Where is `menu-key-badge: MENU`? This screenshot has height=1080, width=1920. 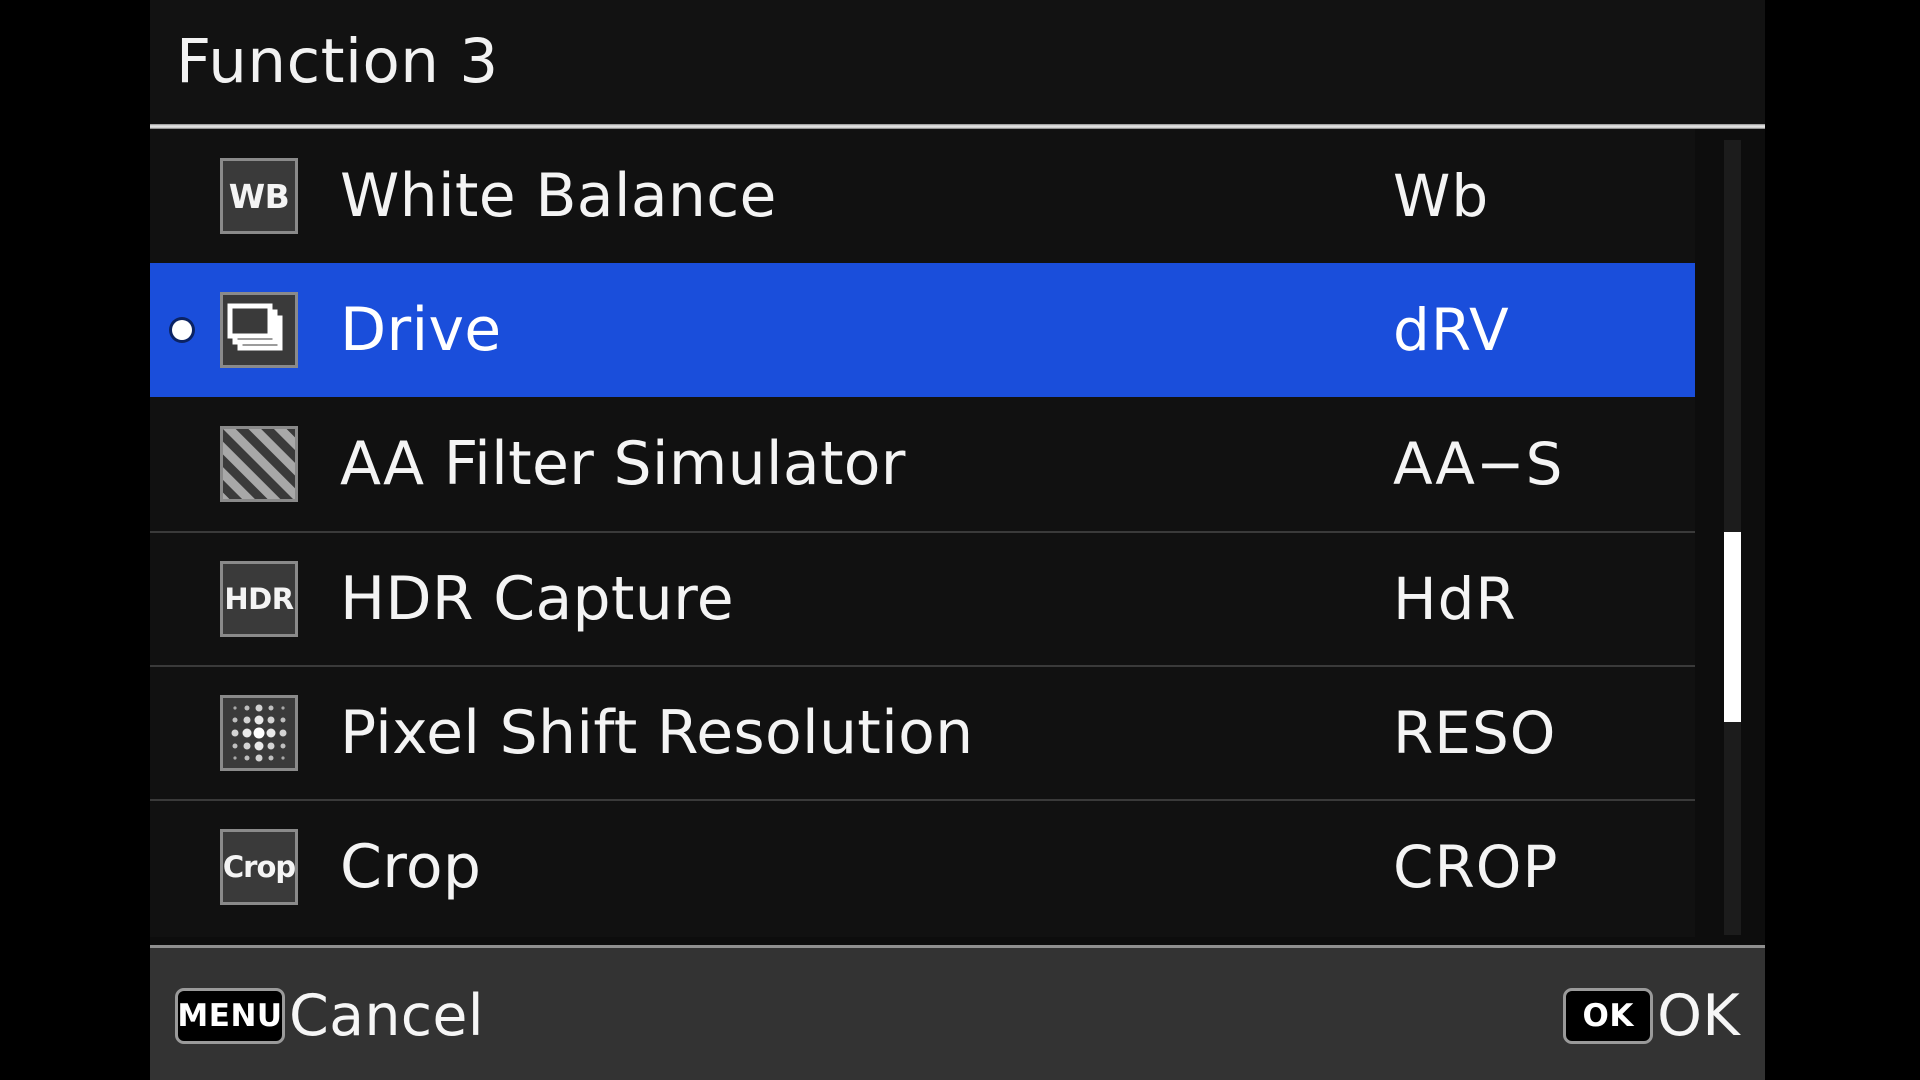 menu-key-badge: MENU is located at coordinates (230, 1015).